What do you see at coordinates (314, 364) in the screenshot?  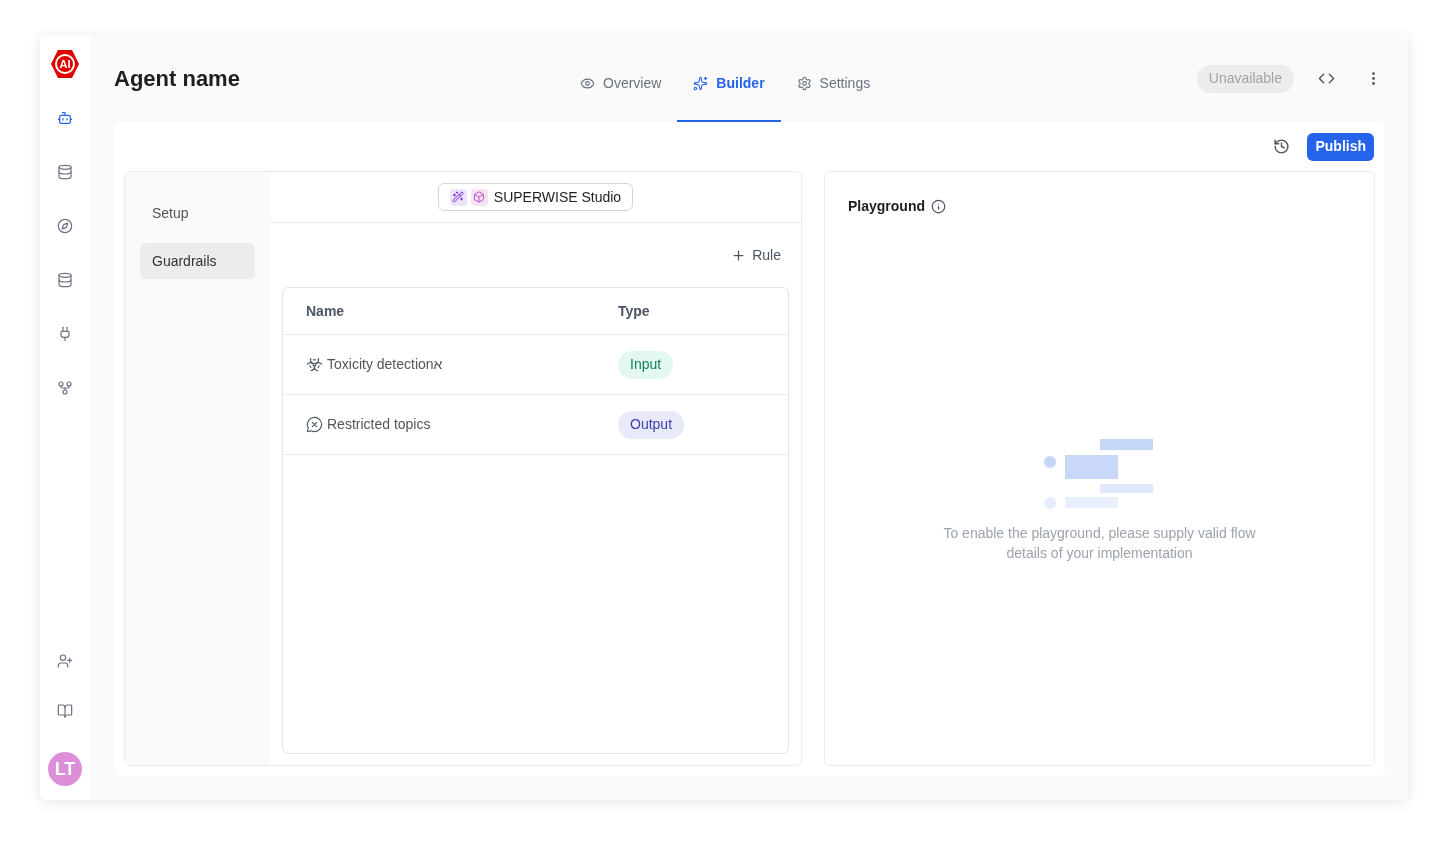 I see `biohazard-icon` at bounding box center [314, 364].